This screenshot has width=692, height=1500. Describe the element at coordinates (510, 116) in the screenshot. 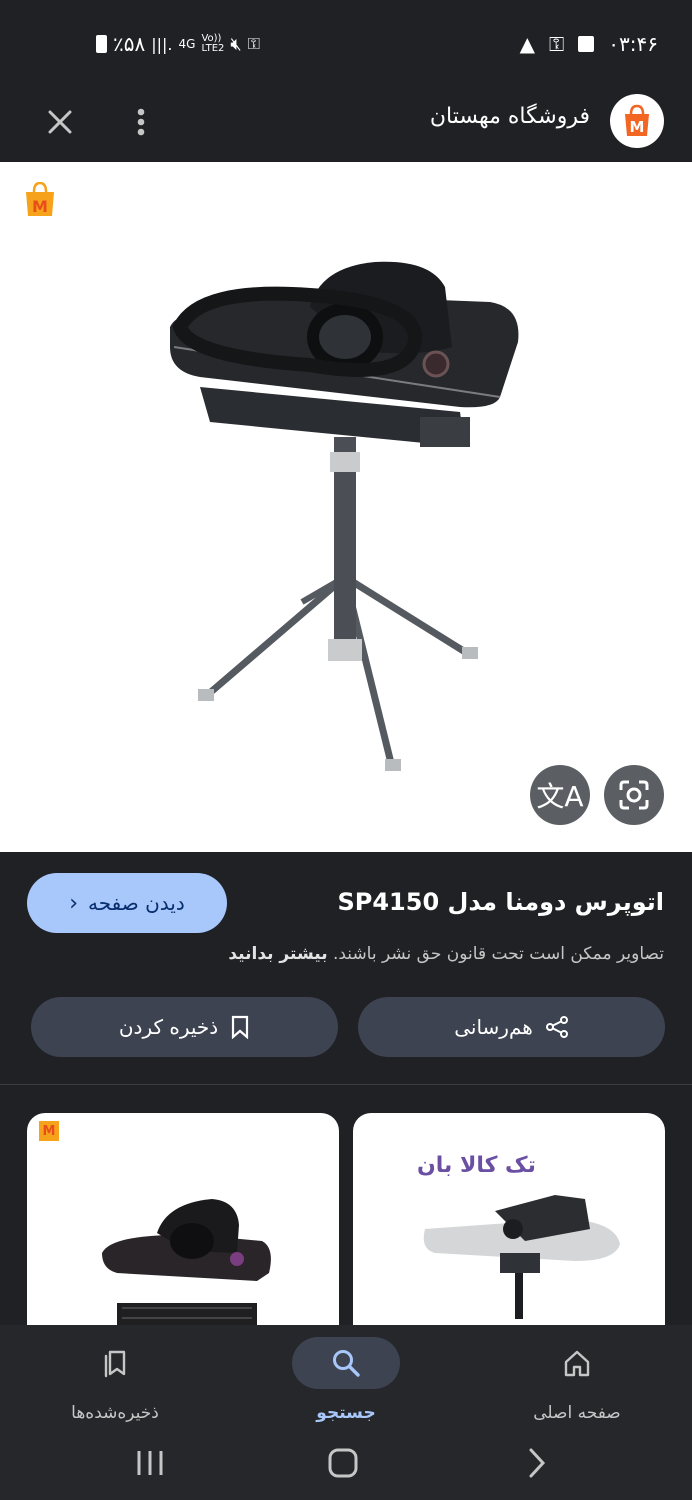

I see `site-name: فروشگاه مهستان` at that location.